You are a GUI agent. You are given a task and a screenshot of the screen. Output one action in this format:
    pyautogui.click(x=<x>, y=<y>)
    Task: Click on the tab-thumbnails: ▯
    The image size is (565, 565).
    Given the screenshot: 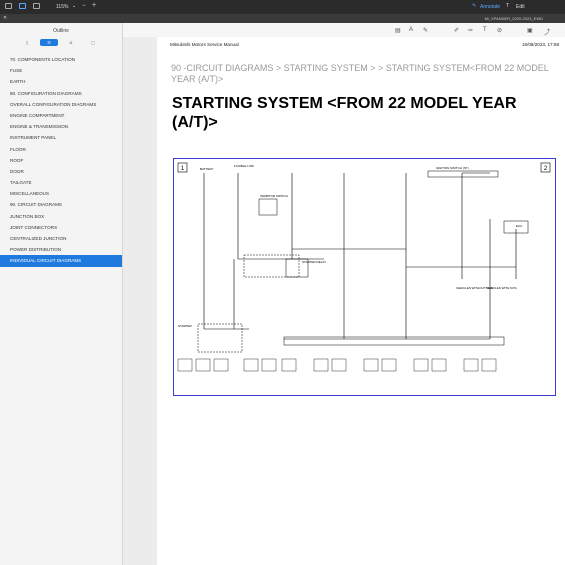 What is the action you would take?
    pyautogui.click(x=27, y=42)
    